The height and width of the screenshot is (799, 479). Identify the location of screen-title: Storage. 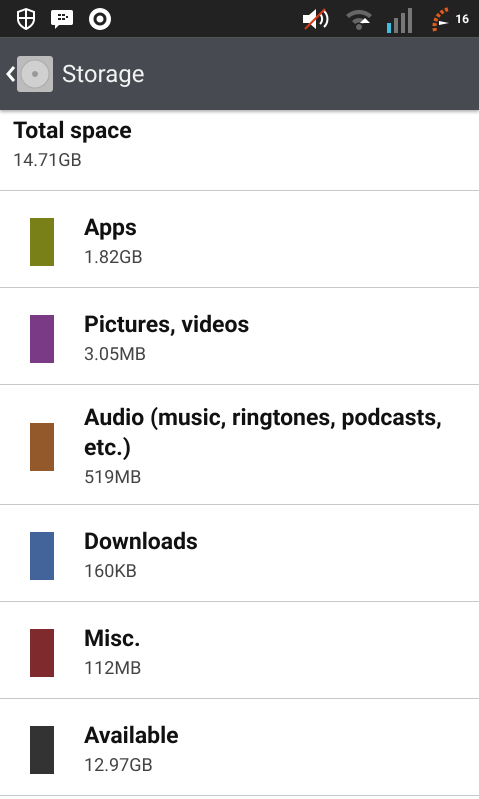
(103, 74).